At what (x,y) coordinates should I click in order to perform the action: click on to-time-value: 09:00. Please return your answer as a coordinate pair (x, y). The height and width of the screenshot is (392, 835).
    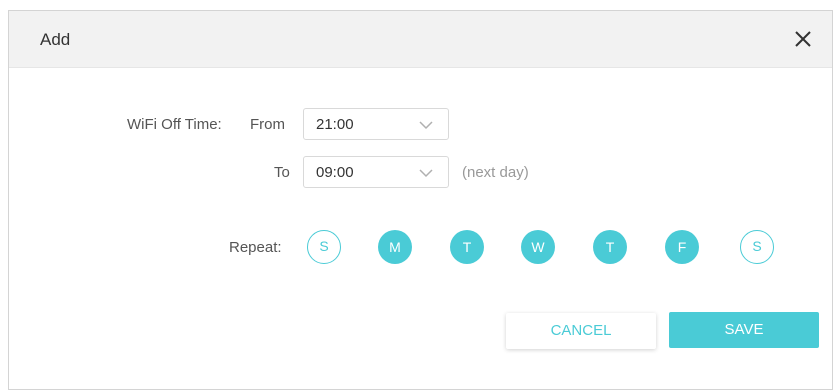
    Looking at the image, I should click on (335, 172).